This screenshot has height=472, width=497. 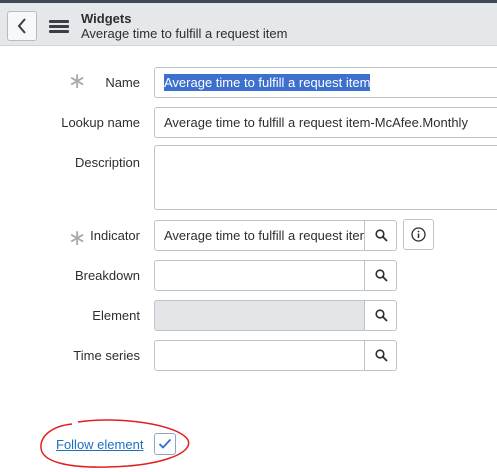 What do you see at coordinates (106, 355) in the screenshot?
I see `time-series-label: Time series` at bounding box center [106, 355].